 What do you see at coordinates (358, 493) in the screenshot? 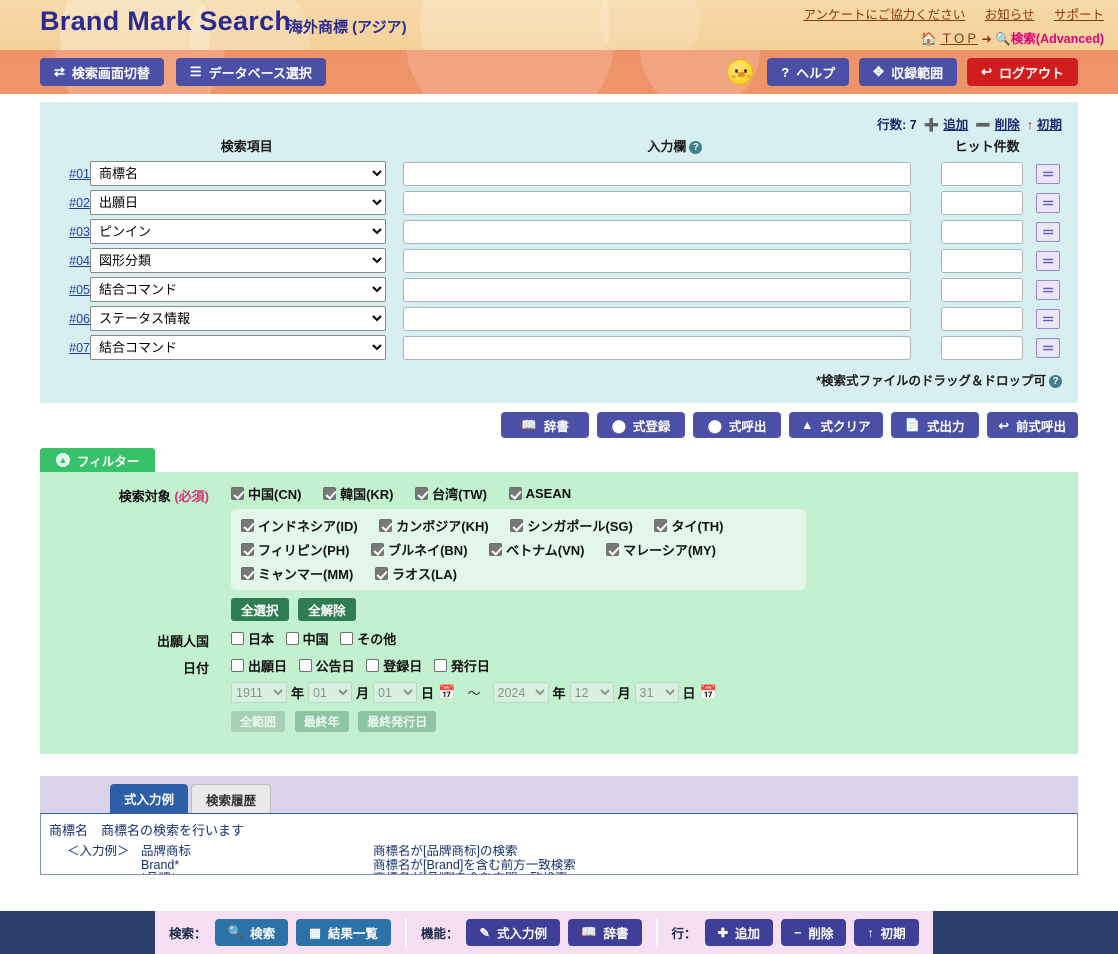
I see `country-checkbox-kr: 韓国(KR)` at bounding box center [358, 493].